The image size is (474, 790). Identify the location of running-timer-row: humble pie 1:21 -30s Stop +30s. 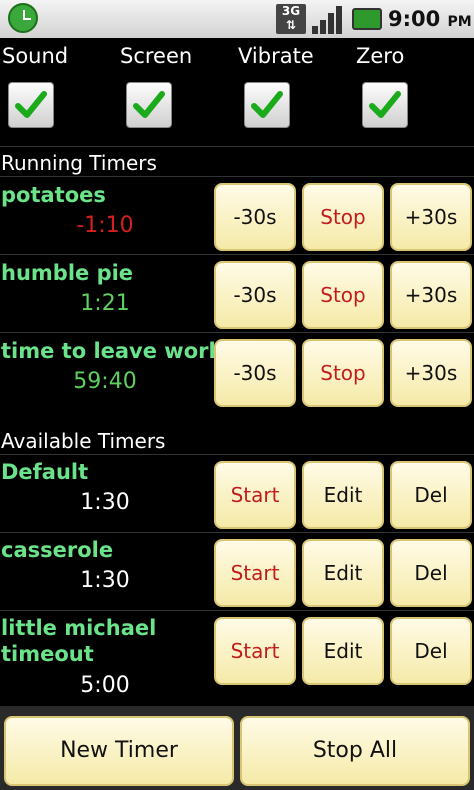
(237, 294).